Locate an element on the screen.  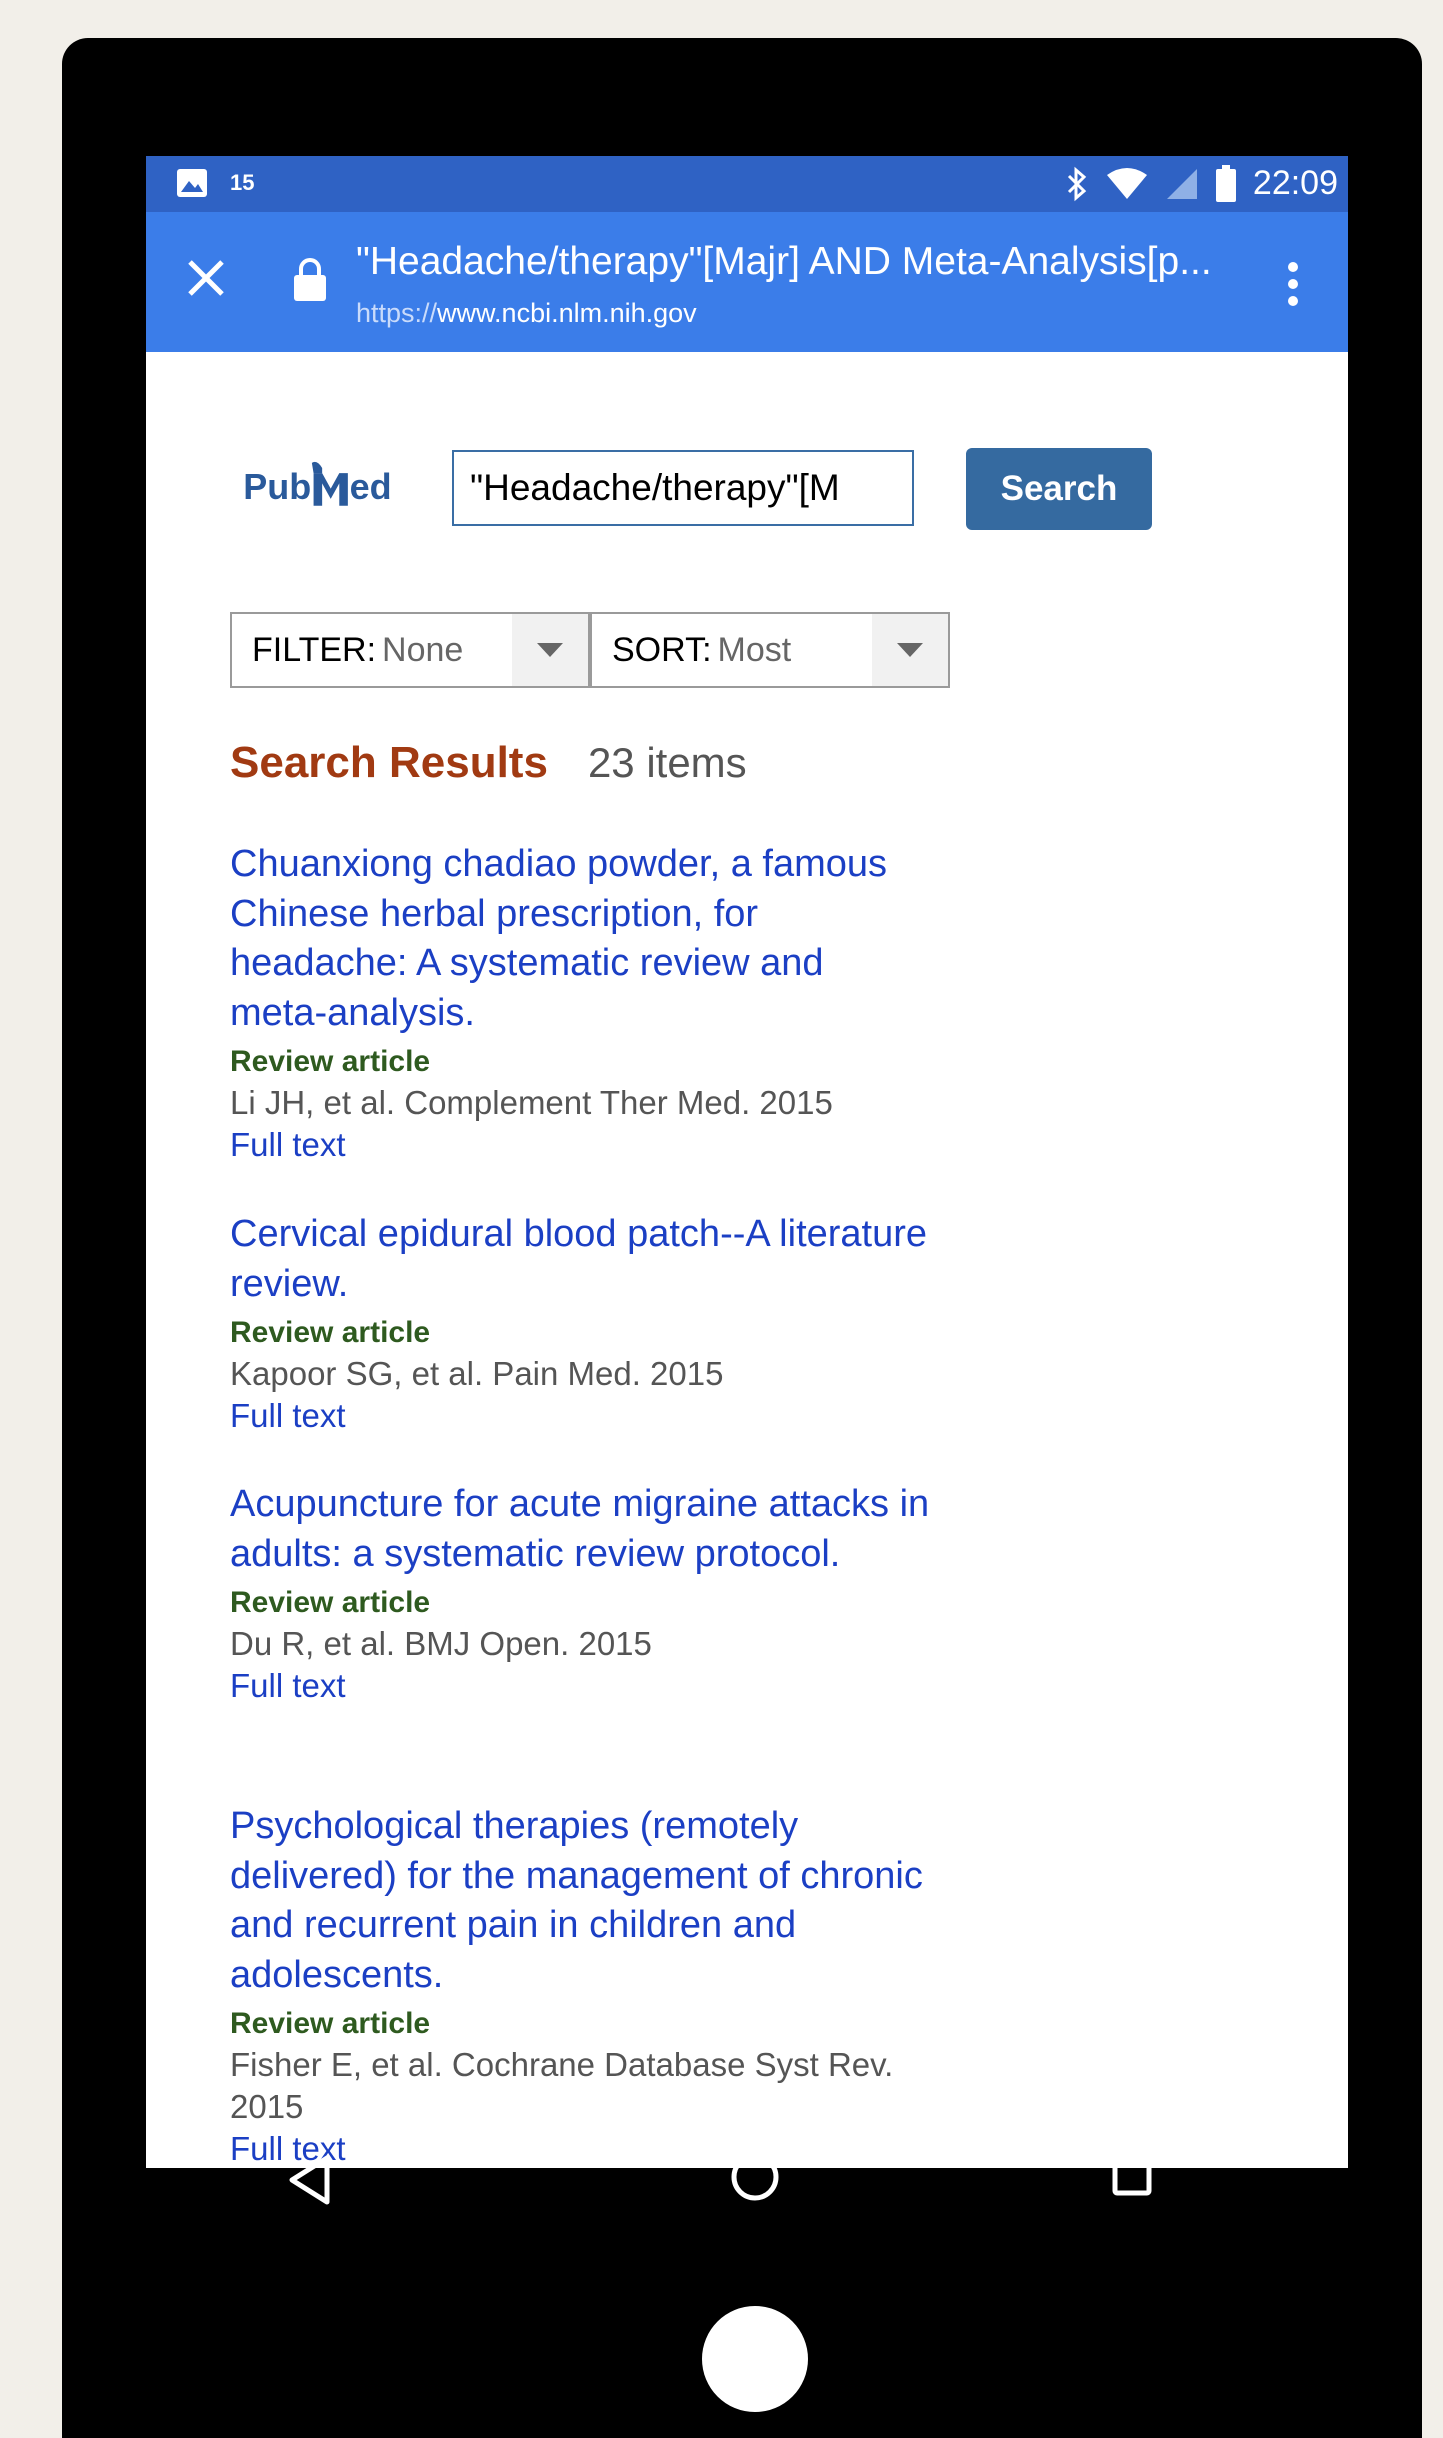
sort-value: Most is located at coordinates (754, 649).